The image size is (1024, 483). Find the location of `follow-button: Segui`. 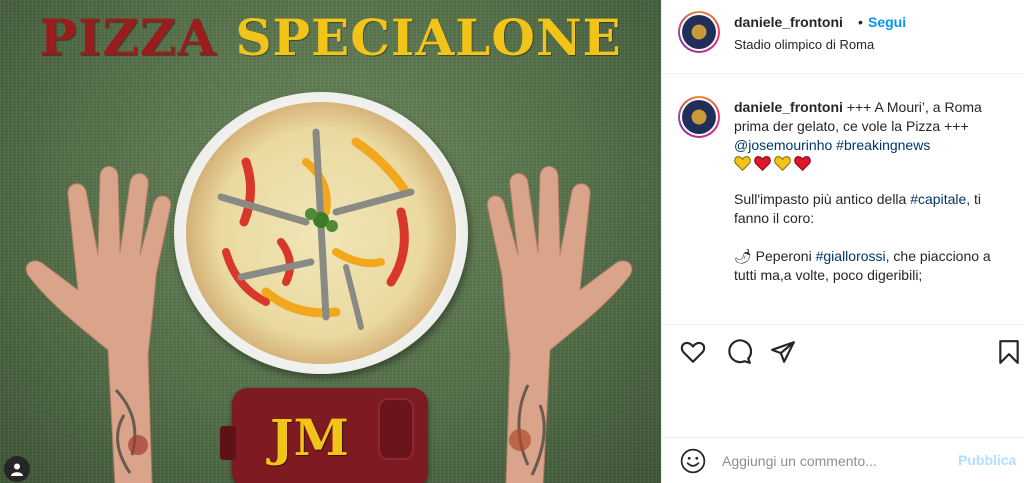

follow-button: Segui is located at coordinates (887, 22).